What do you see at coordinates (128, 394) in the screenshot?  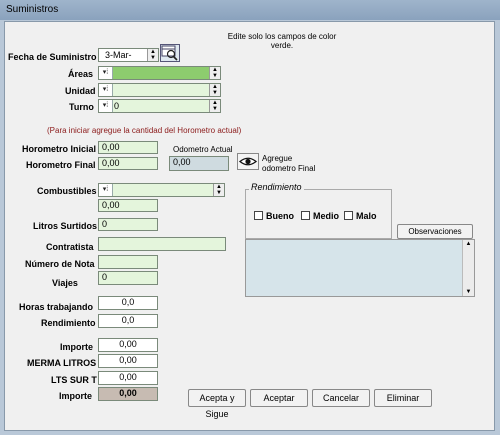 I see `importe-total-field: 0,00` at bounding box center [128, 394].